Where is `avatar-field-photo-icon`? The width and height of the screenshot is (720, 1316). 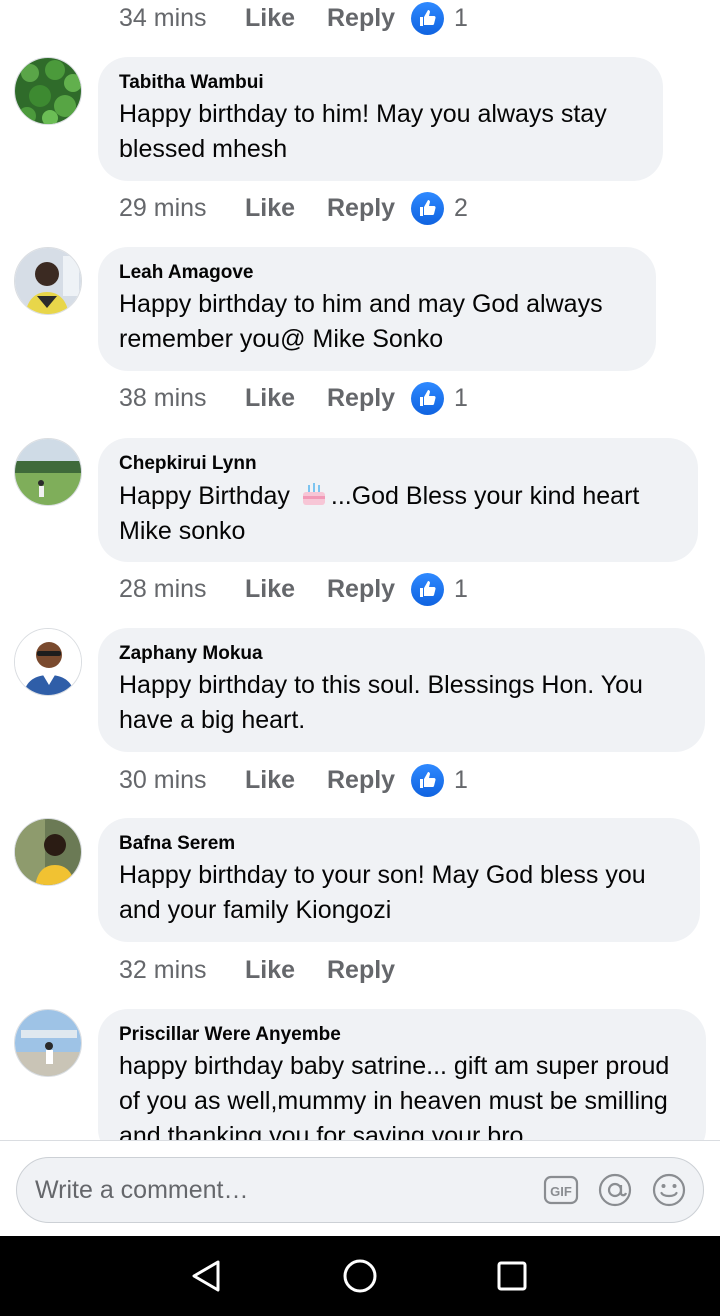 avatar-field-photo-icon is located at coordinates (48, 472).